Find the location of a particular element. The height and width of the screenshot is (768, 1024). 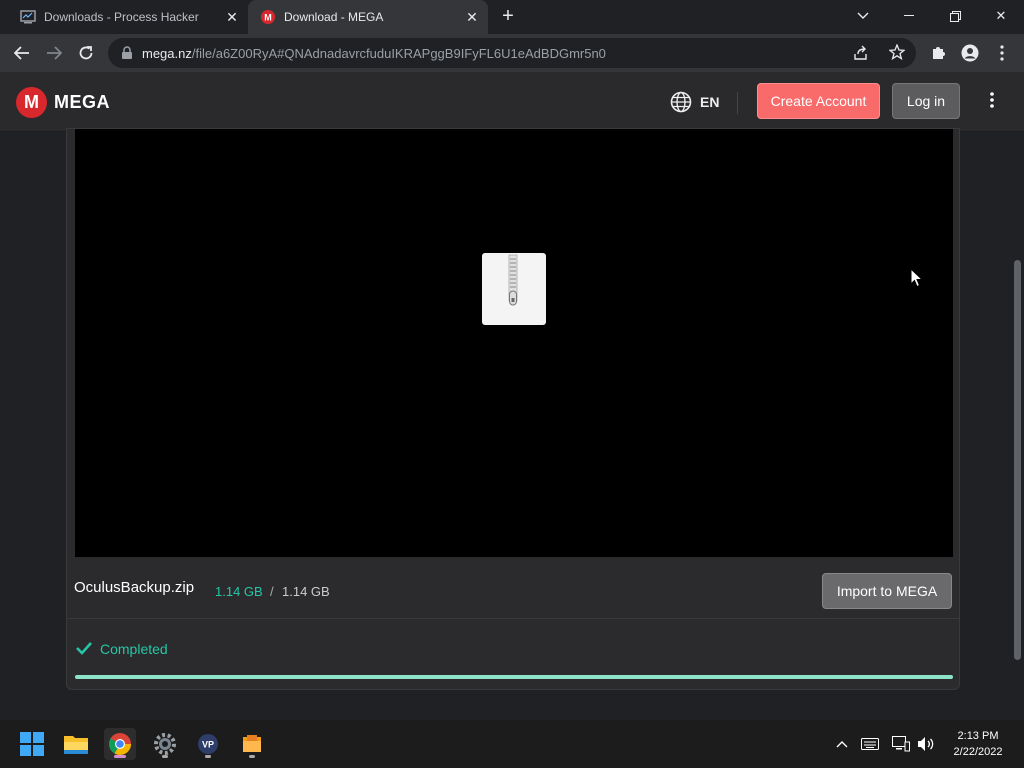

forward-icon is located at coordinates (54, 53).